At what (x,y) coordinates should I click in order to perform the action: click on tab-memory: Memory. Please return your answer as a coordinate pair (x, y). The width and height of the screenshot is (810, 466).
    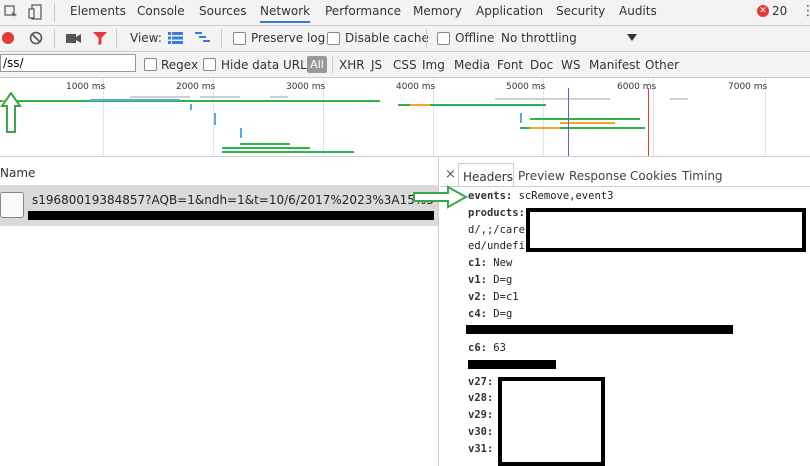
    Looking at the image, I should click on (437, 11).